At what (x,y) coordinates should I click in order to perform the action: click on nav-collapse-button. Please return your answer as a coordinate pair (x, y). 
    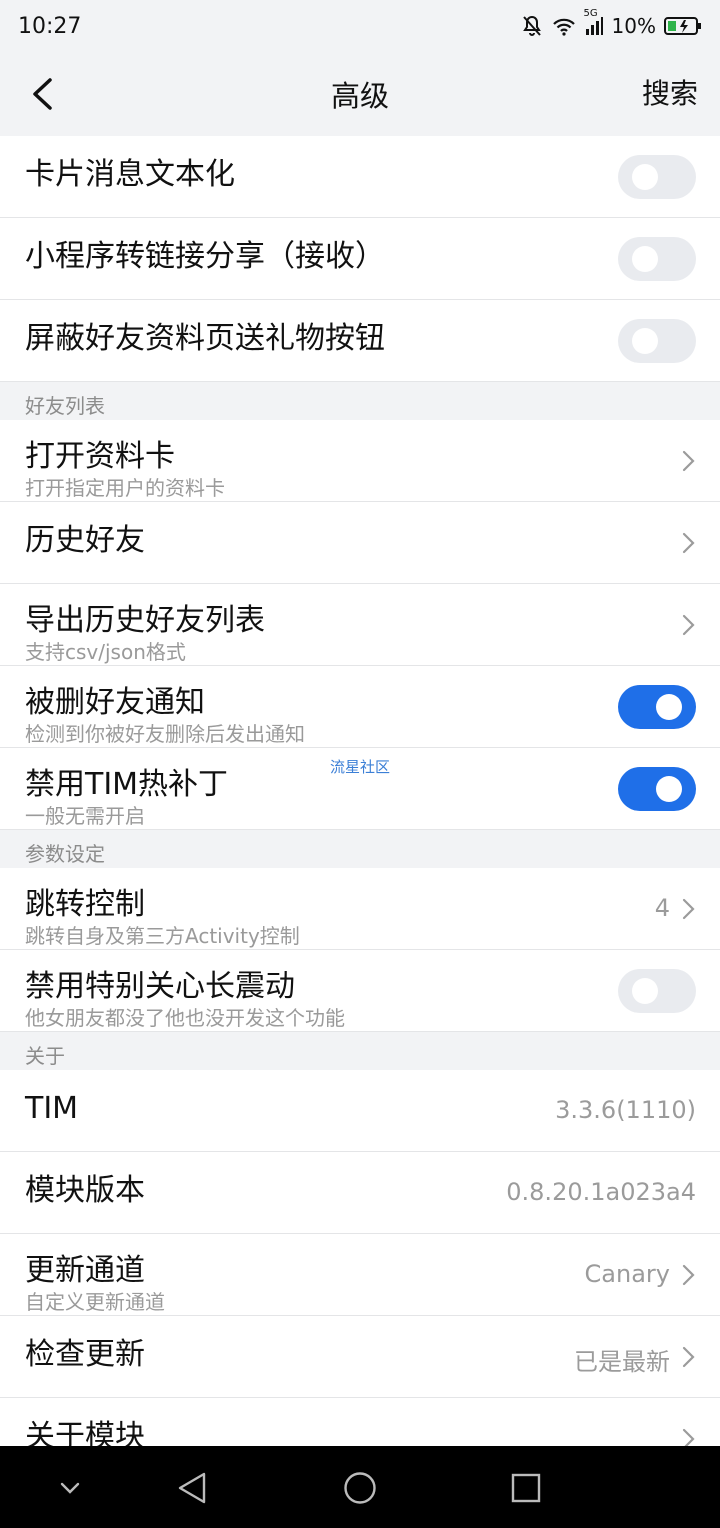
    Looking at the image, I should click on (70, 1488).